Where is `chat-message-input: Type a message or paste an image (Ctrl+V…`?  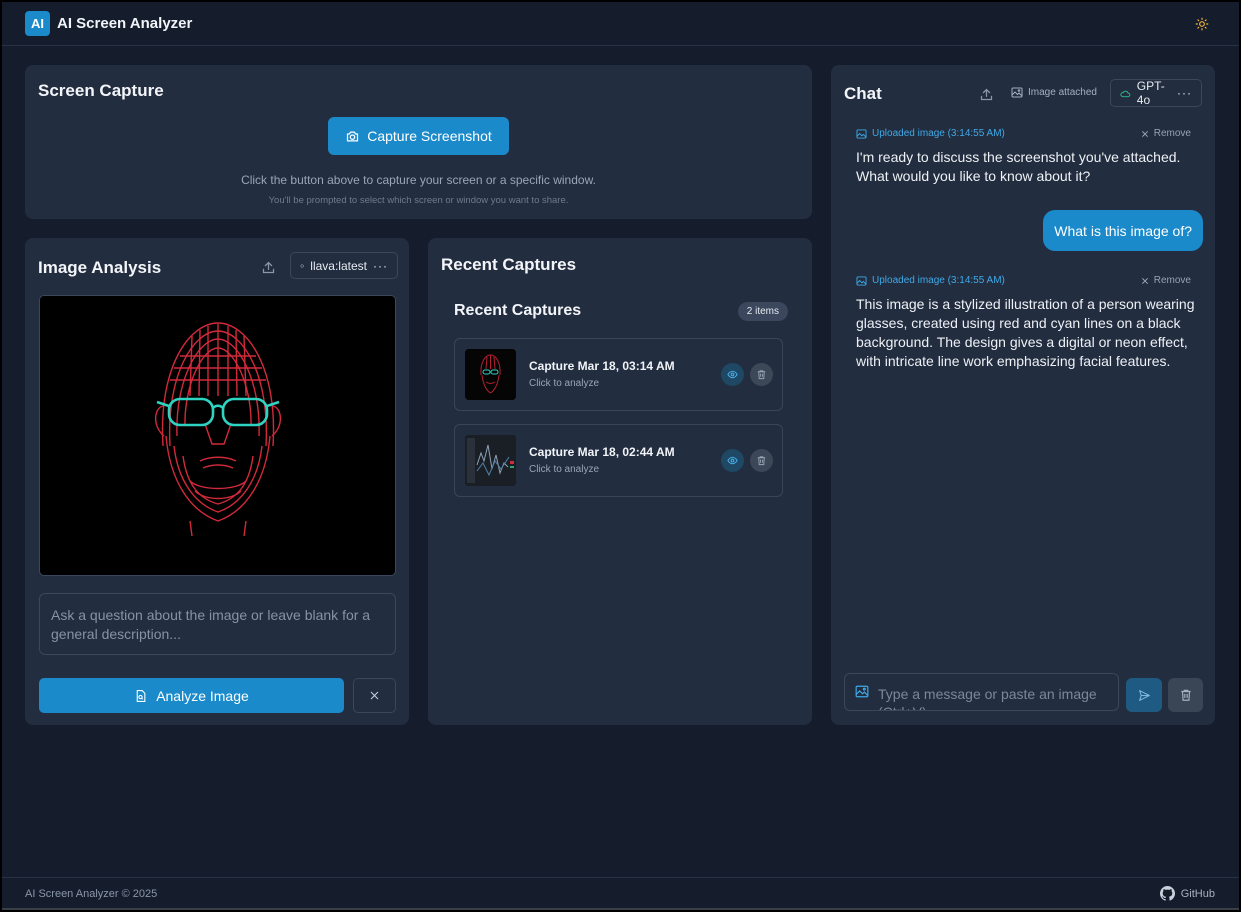 chat-message-input: Type a message or paste an image (Ctrl+V… is located at coordinates (981, 692).